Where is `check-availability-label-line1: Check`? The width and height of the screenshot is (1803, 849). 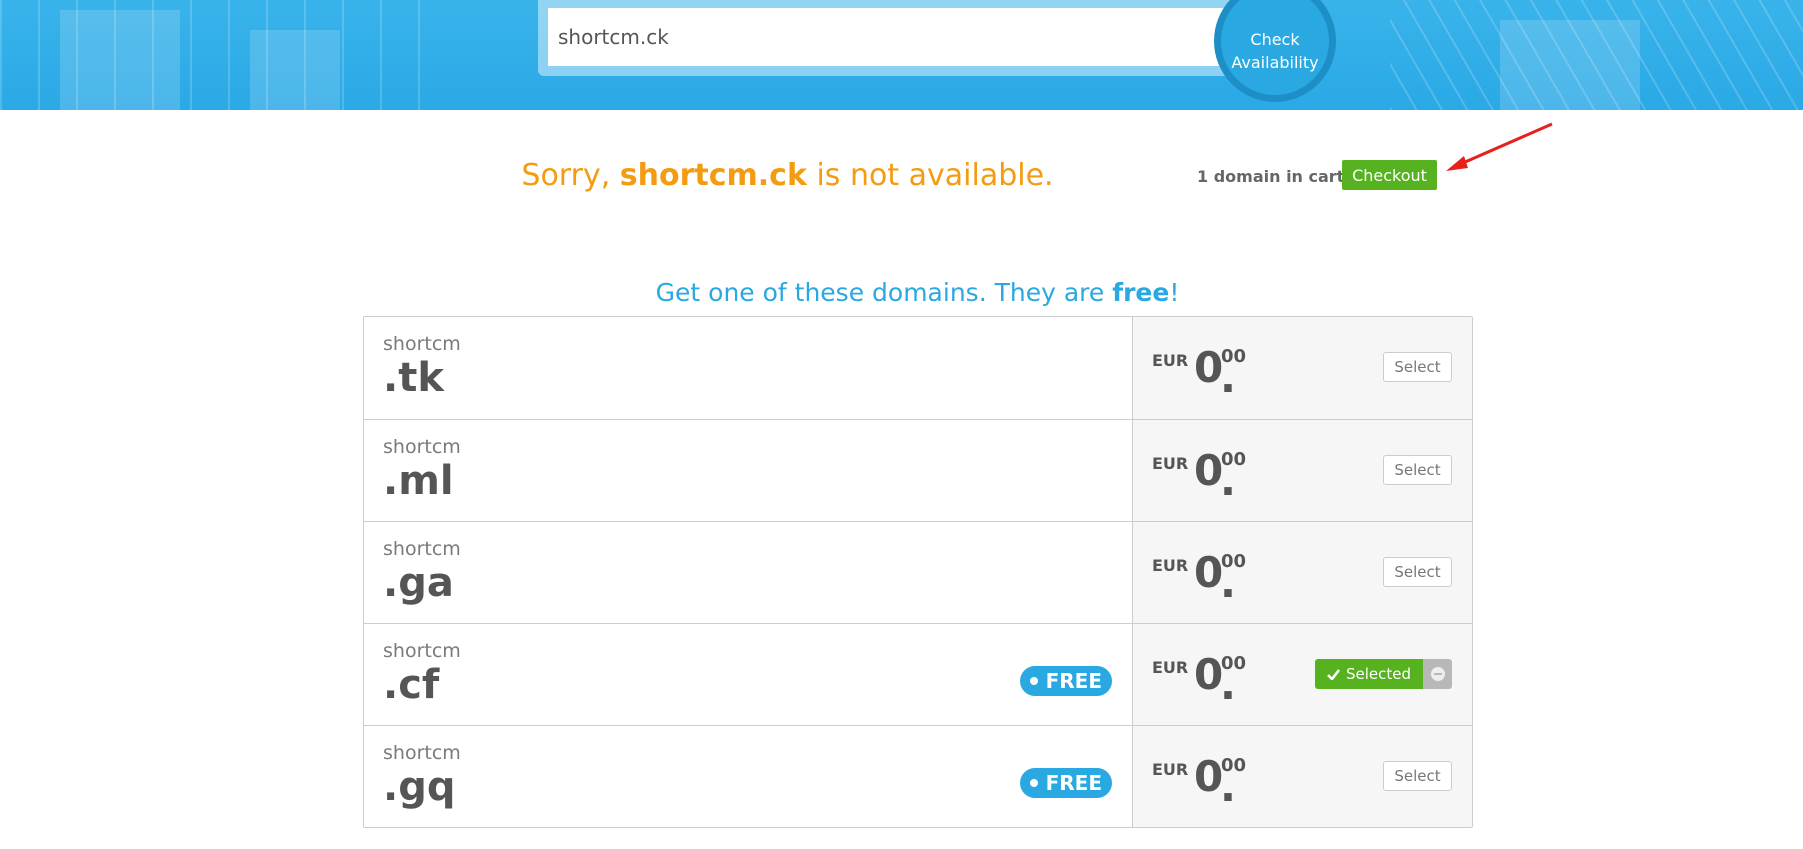 check-availability-label-line1: Check is located at coordinates (1275, 39).